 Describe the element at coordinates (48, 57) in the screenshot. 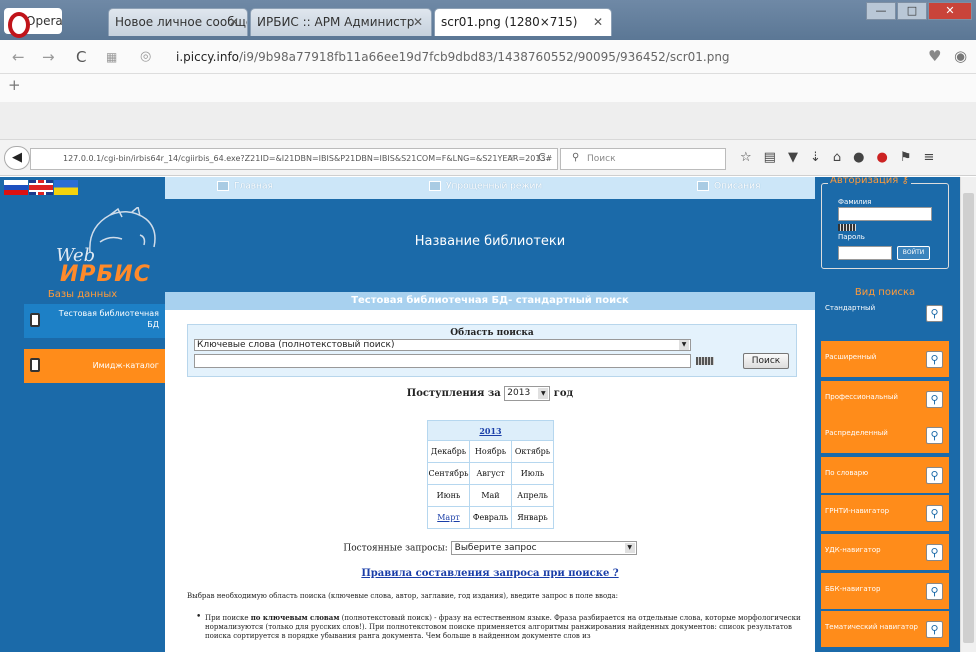

I see `forward-icon: →` at that location.